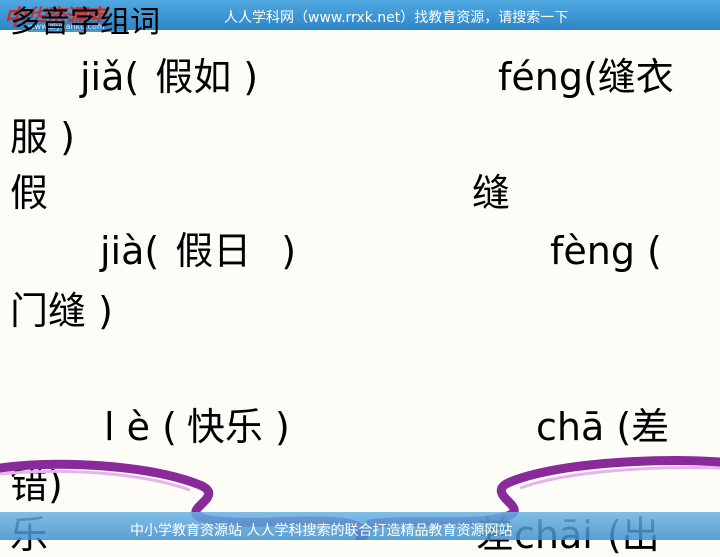  I want to click on menfeng-tail: 门缝 ), so click(61, 311).